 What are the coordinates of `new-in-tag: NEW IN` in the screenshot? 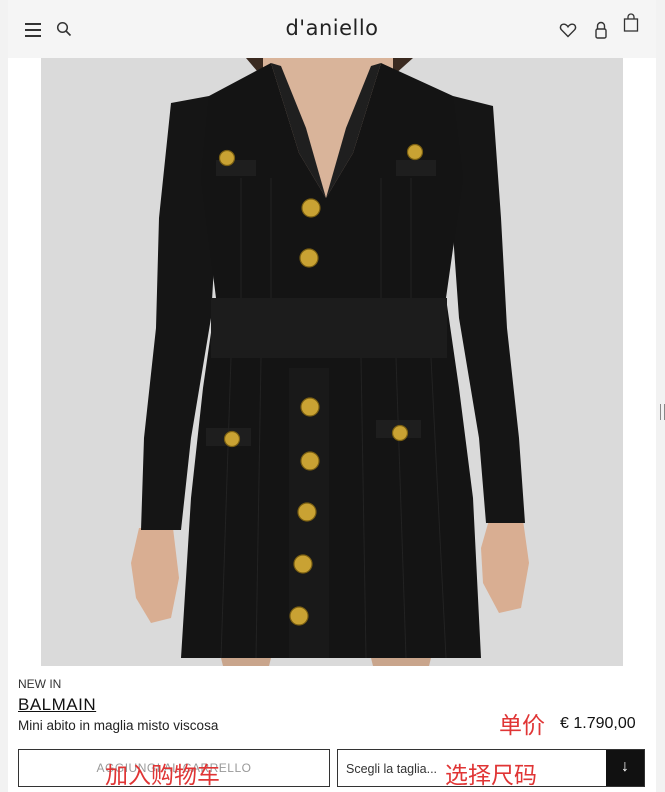 It's located at (40, 684).